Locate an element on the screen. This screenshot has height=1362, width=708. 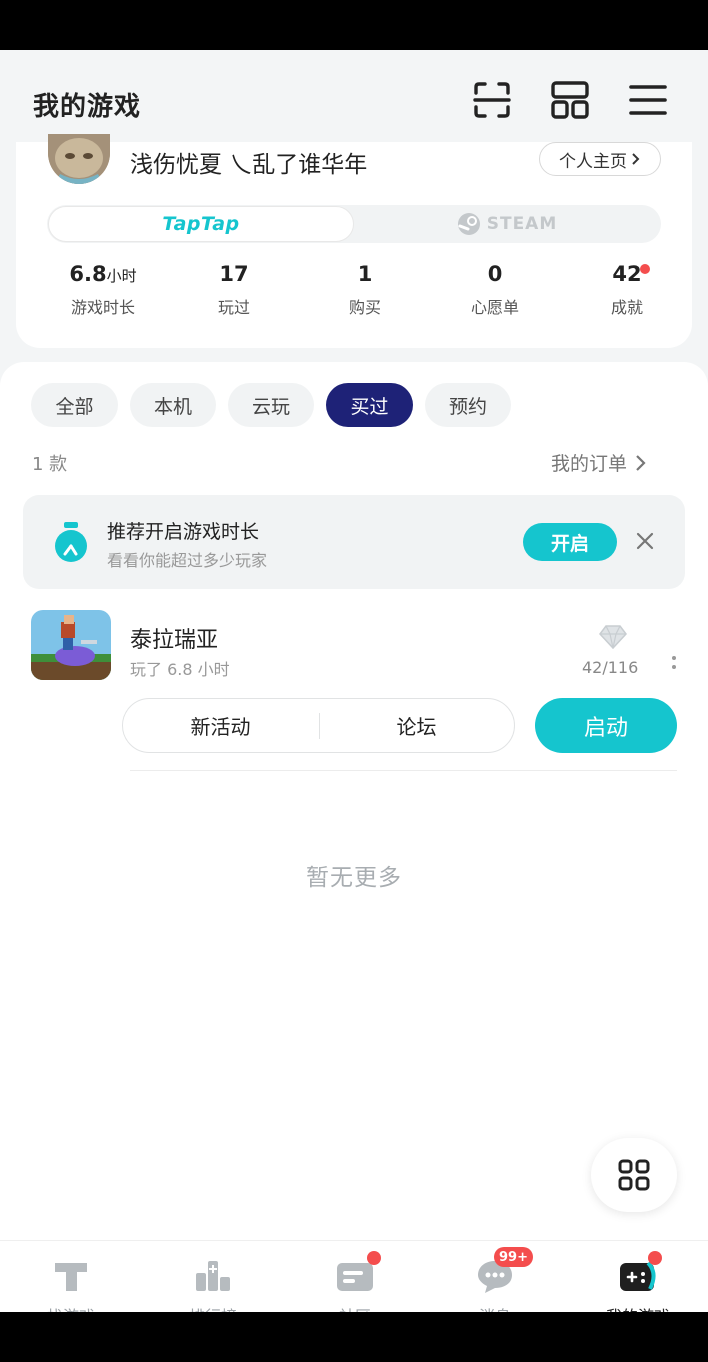
stats-row: 6.8小时 游戏时长 17 玩过 1 购买 0 心愿单 42 成就 is located at coordinates (354, 292).